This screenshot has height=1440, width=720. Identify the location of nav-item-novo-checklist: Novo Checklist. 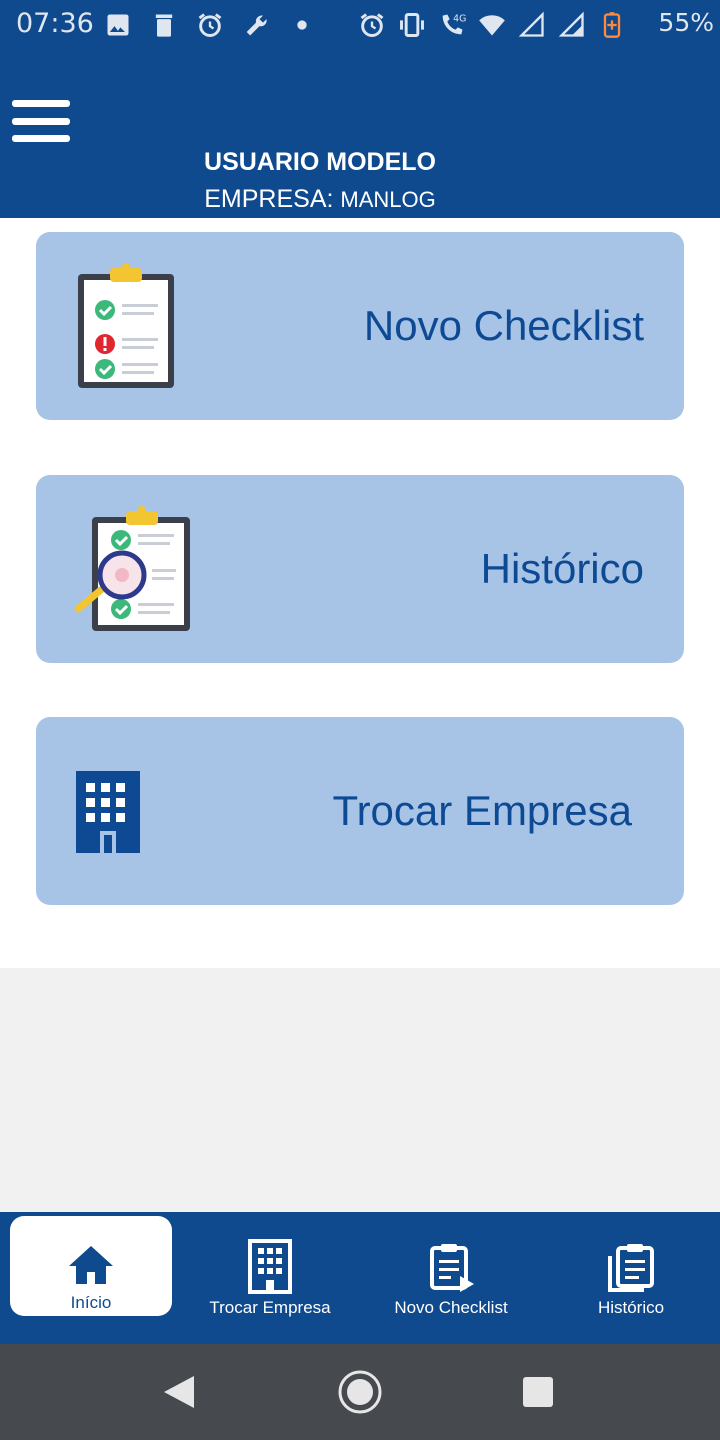
(451, 1278).